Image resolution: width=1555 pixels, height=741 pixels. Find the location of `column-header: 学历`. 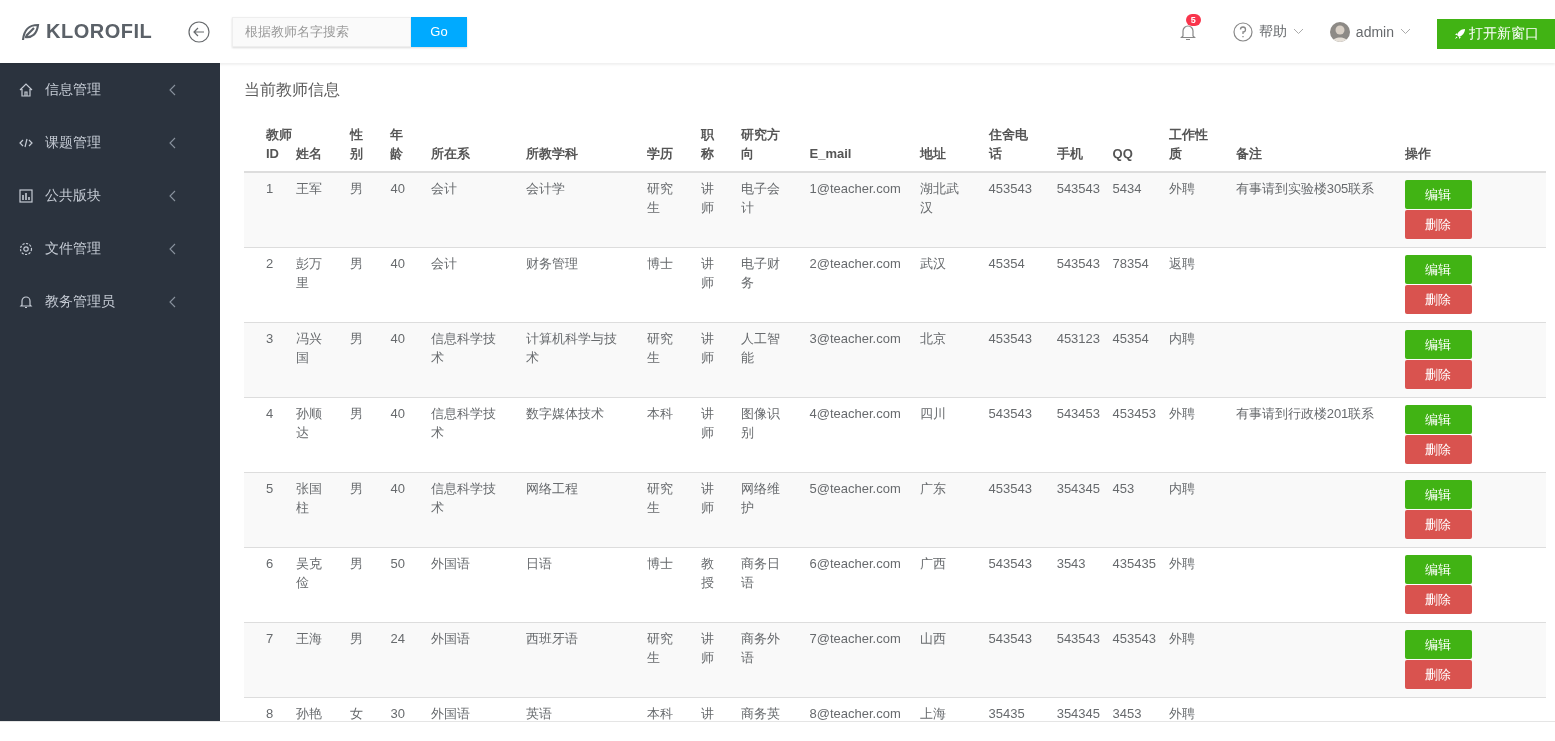

column-header: 学历 is located at coordinates (660, 154).